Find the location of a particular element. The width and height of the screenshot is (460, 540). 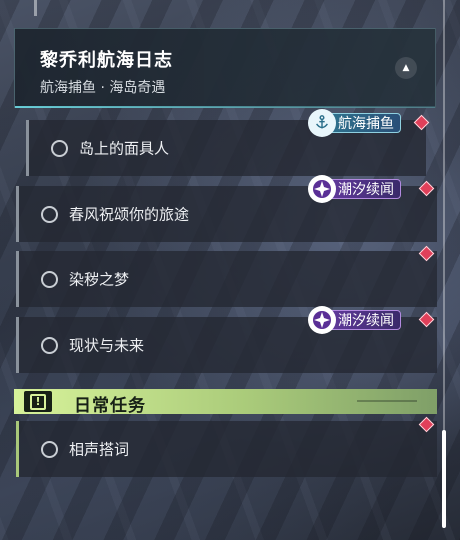

chapter-subtitle: 航海捕鱼 · 海岛奇遇 is located at coordinates (103, 88).